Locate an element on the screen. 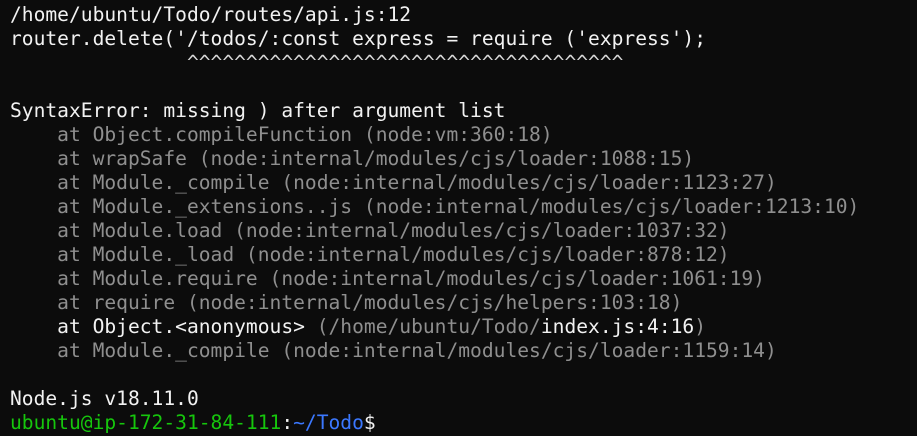  error-caret-line: ^^^^^^^^^^^^^^^^^^^^^^^^^^^^^^^^^^^^^ is located at coordinates (463, 63).